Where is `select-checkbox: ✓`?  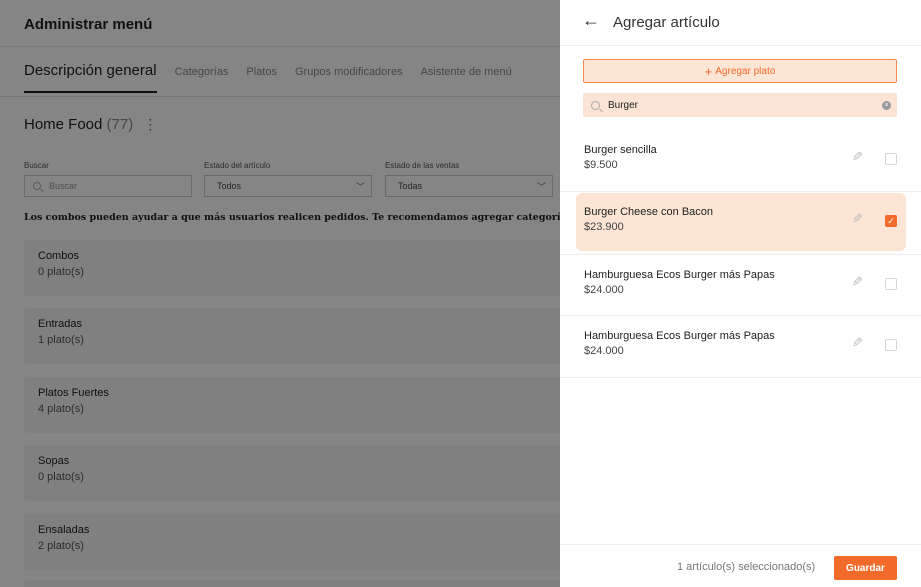 select-checkbox: ✓ is located at coordinates (891, 221).